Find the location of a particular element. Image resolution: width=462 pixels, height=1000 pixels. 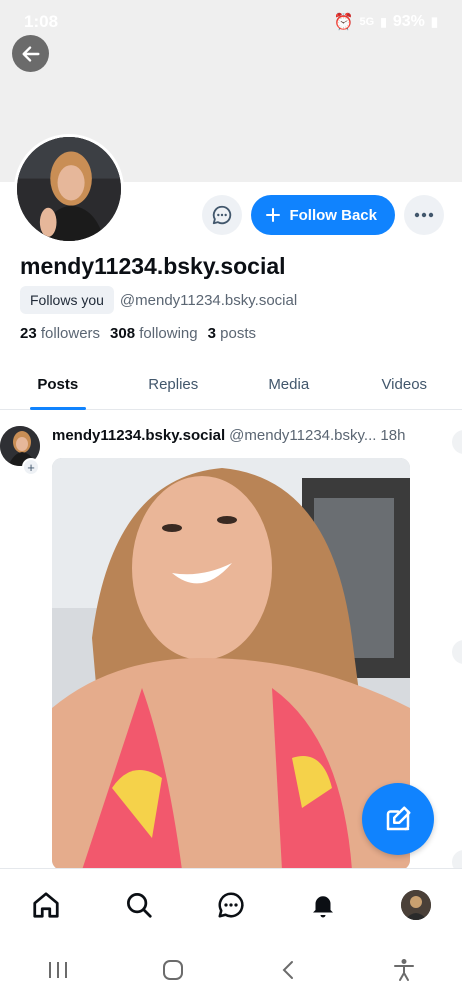

profile-avatar is located at coordinates (69, 189).